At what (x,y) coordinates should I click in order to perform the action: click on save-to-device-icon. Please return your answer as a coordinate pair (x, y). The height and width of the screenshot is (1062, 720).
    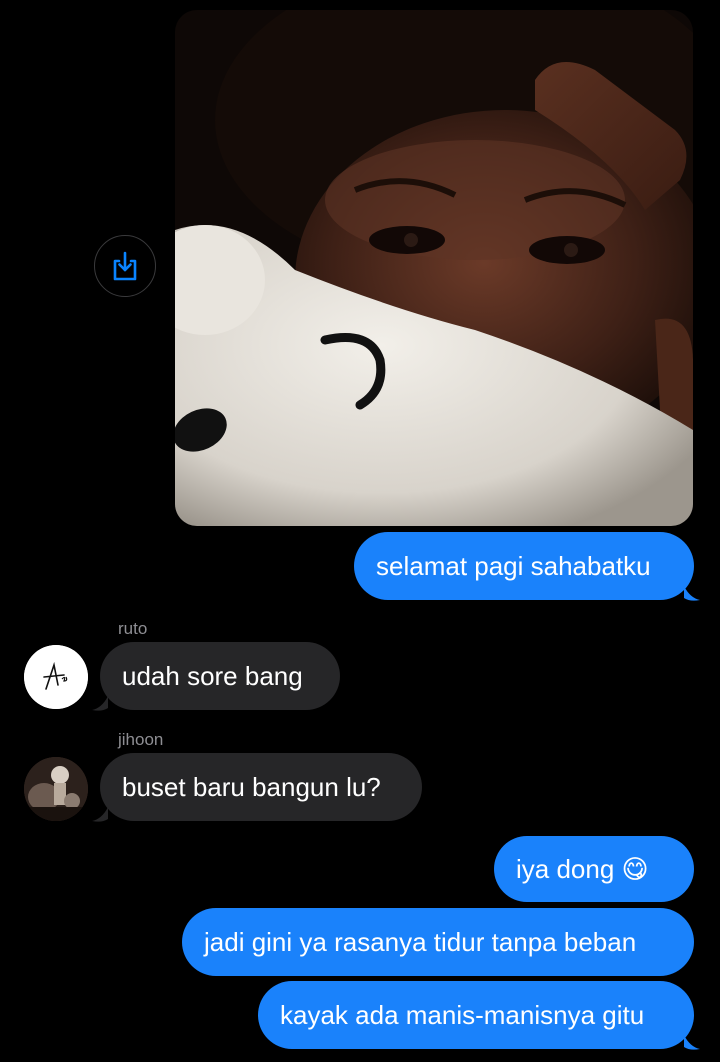
    Looking at the image, I should click on (125, 266).